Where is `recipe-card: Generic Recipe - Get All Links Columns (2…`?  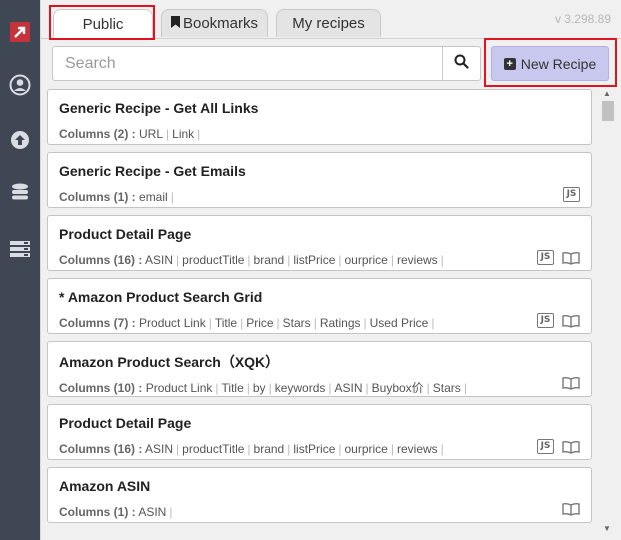
recipe-card: Generic Recipe - Get All Links Columns (2… is located at coordinates (319, 117).